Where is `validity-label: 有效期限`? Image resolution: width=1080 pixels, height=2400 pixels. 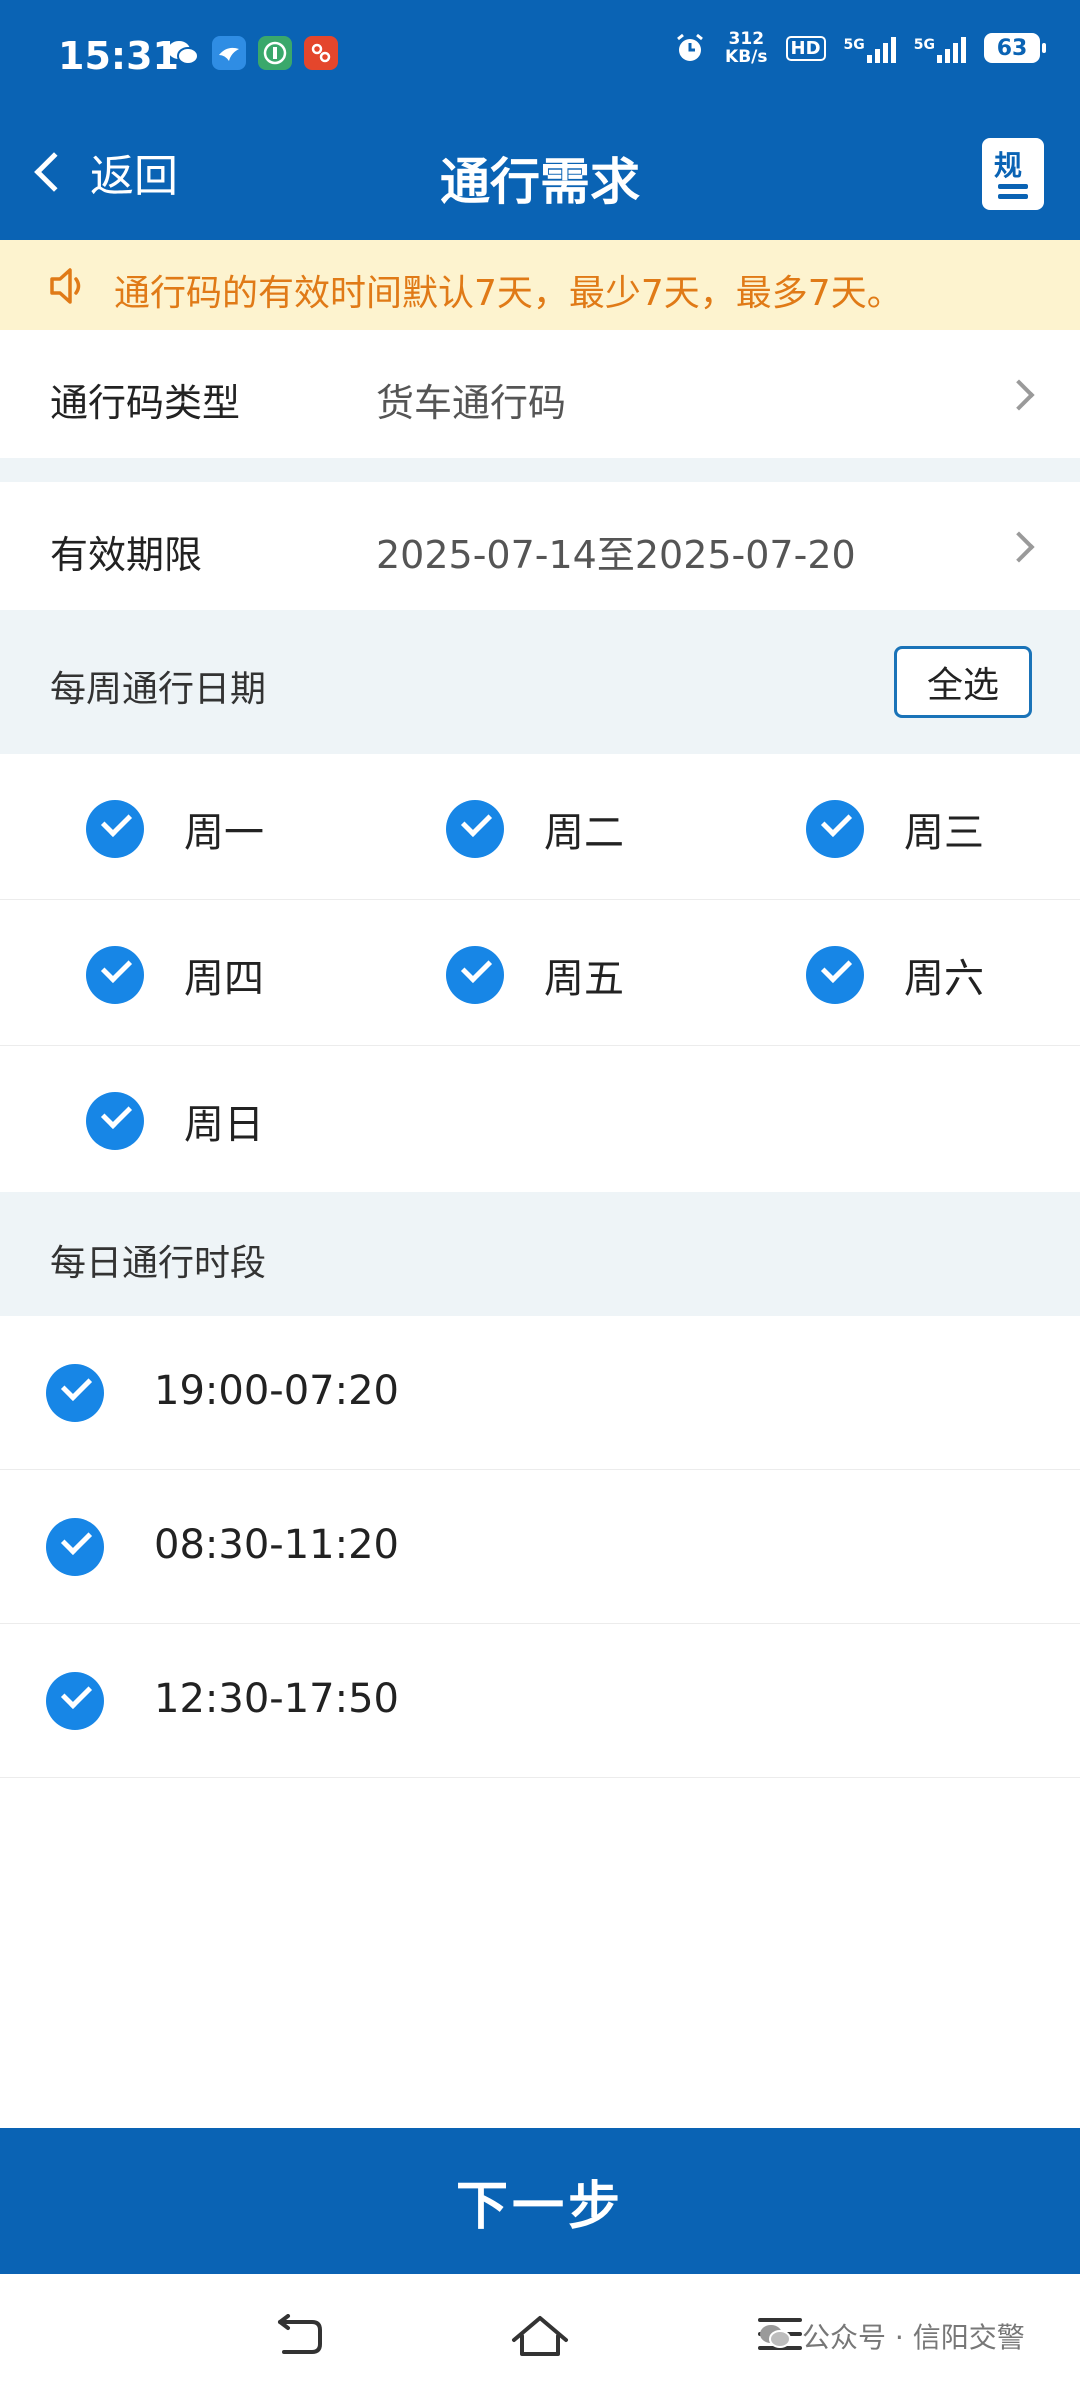 validity-label: 有效期限 is located at coordinates (126, 555).